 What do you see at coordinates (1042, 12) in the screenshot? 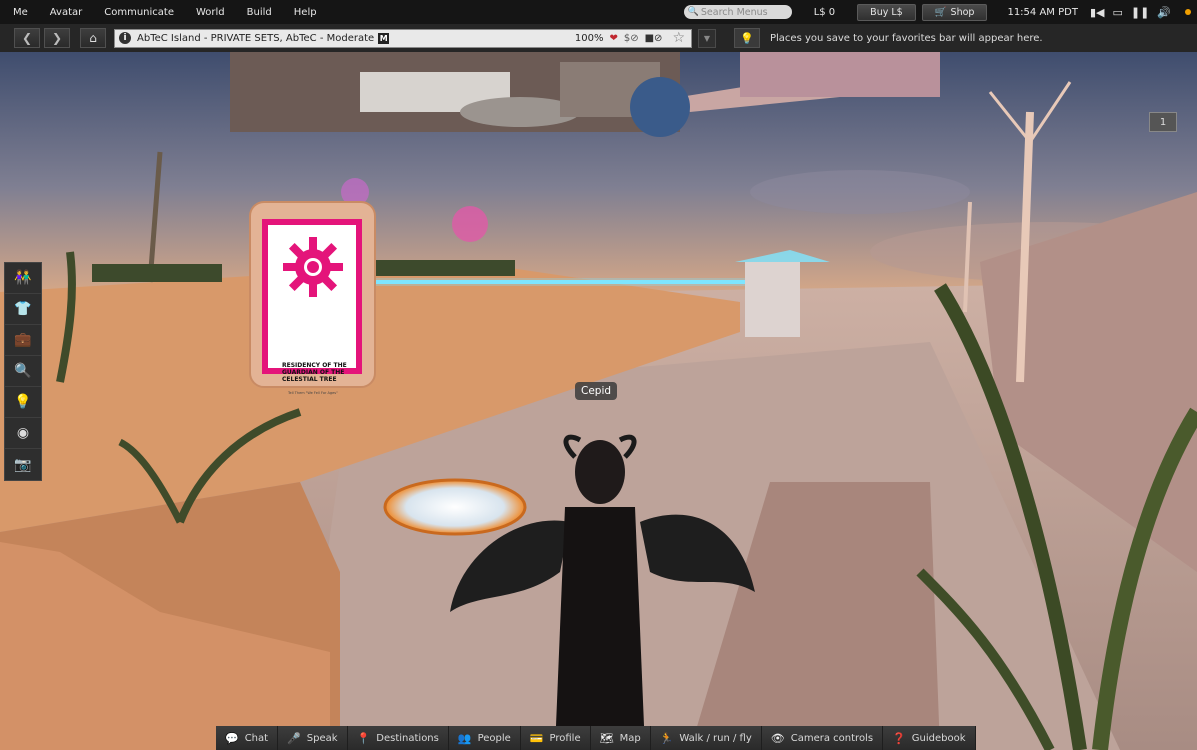
I see `clock: 11:54 AM PDT` at bounding box center [1042, 12].